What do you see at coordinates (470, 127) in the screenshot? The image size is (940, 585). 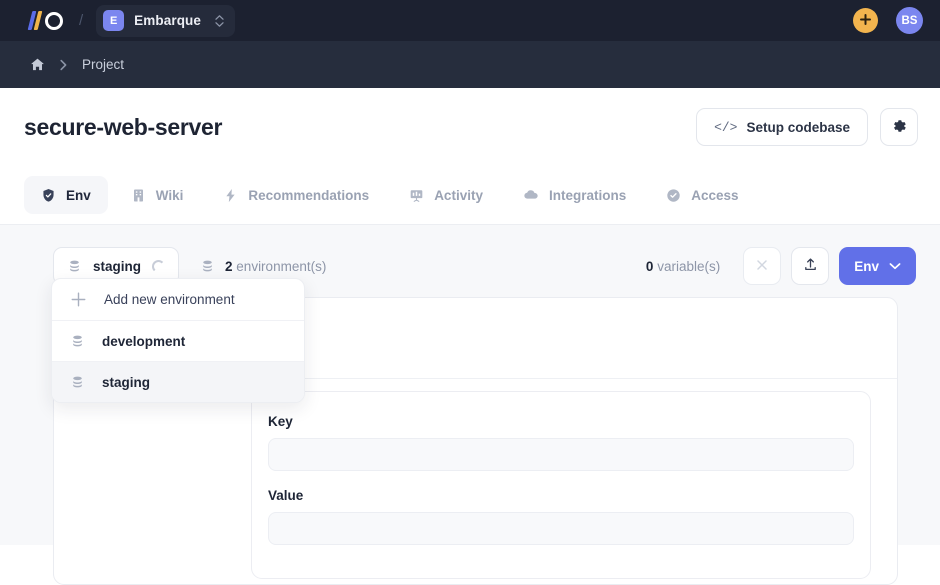 I see `title-row: secure-web-server </> Setup codebase` at bounding box center [470, 127].